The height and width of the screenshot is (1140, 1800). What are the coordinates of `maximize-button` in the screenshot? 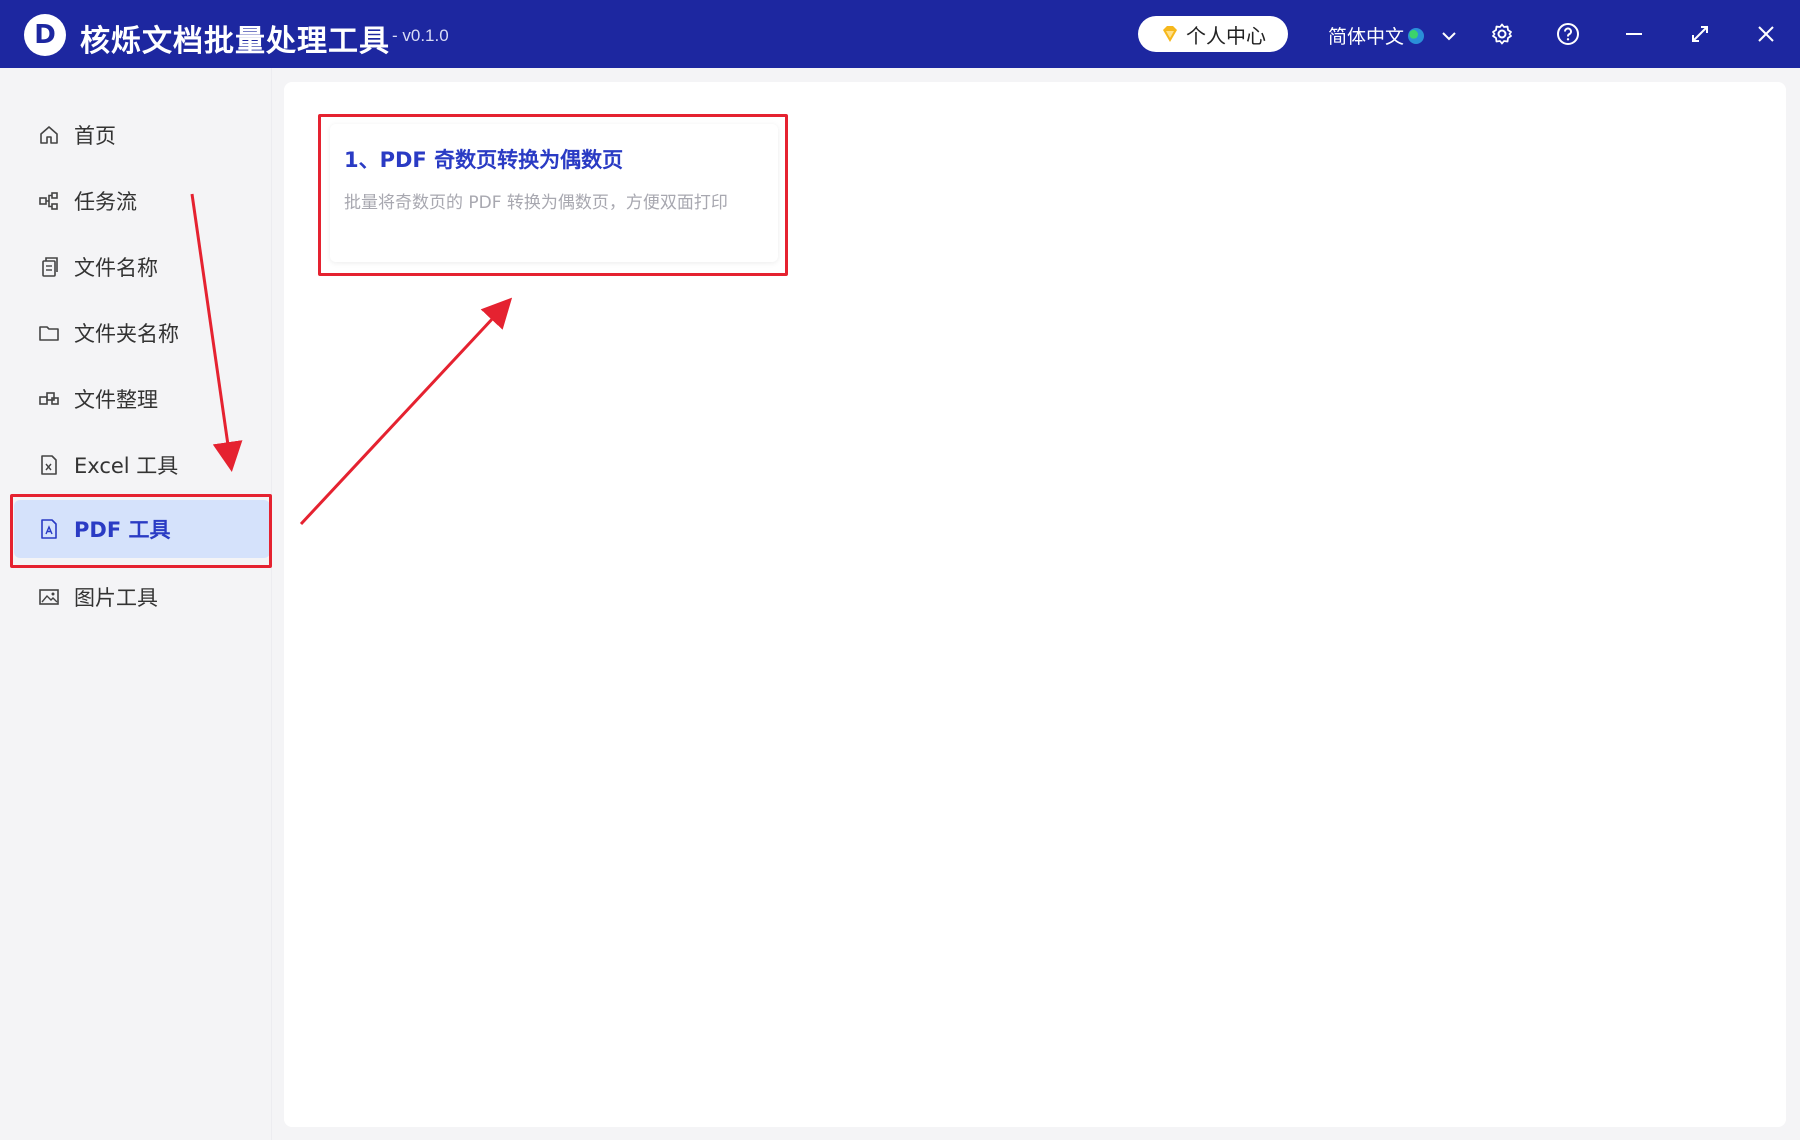 It's located at (1700, 34).